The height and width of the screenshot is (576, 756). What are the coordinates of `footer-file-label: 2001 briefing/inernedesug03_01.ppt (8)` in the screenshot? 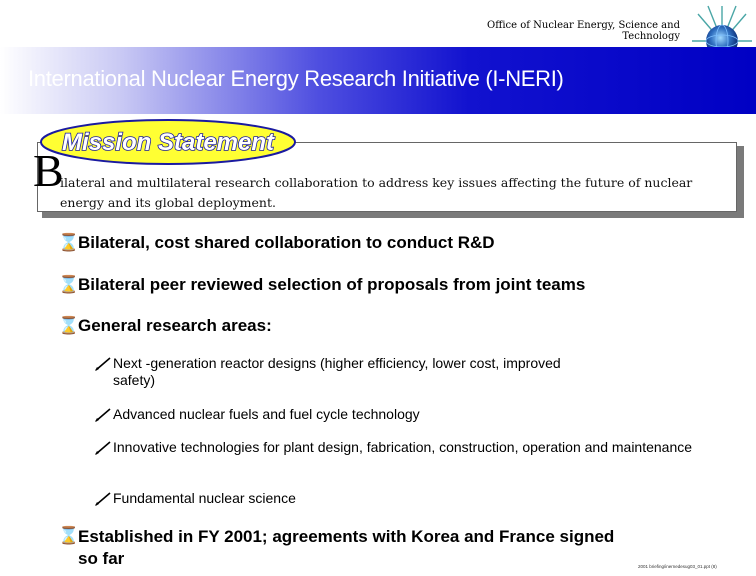 It's located at (677, 566).